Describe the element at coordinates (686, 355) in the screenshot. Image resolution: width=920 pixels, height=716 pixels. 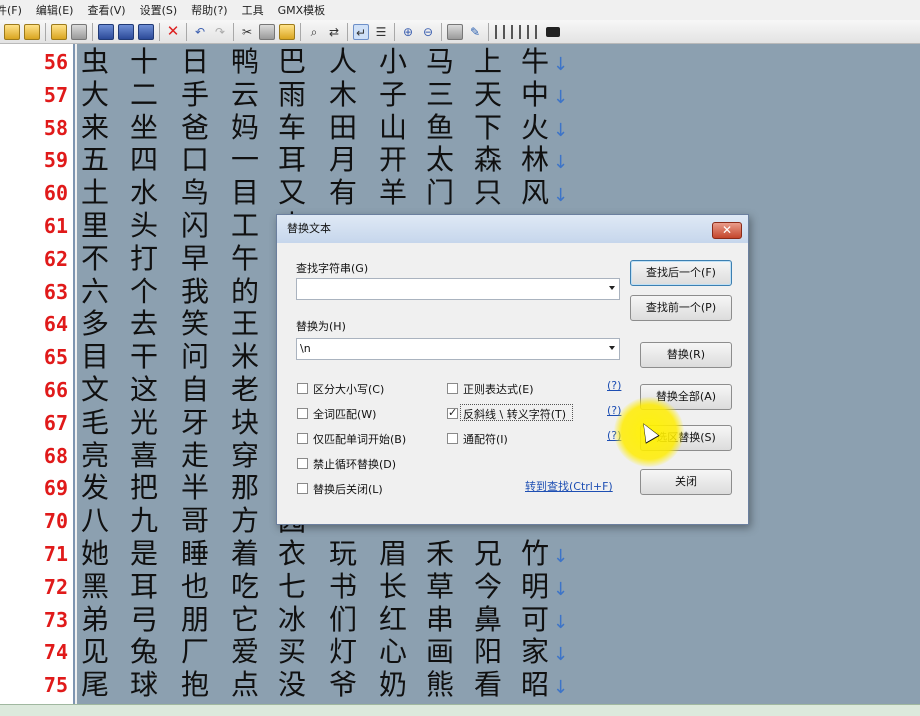
I see `replace-button: 替换(R)` at that location.